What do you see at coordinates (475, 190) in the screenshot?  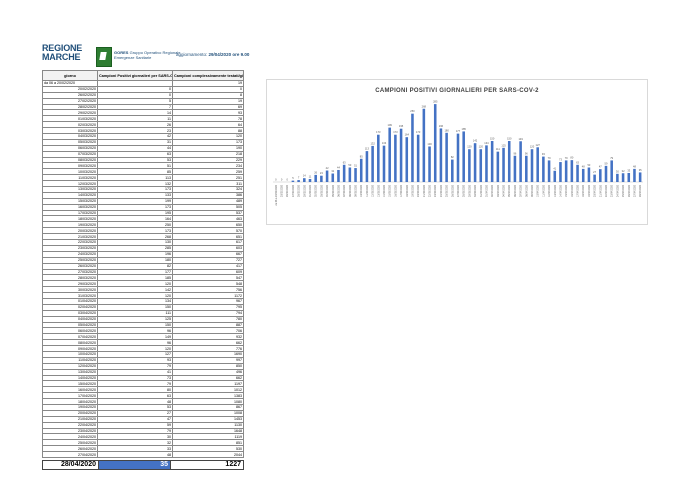 I see `x-tick-label: 30/03/2020` at bounding box center [475, 190].